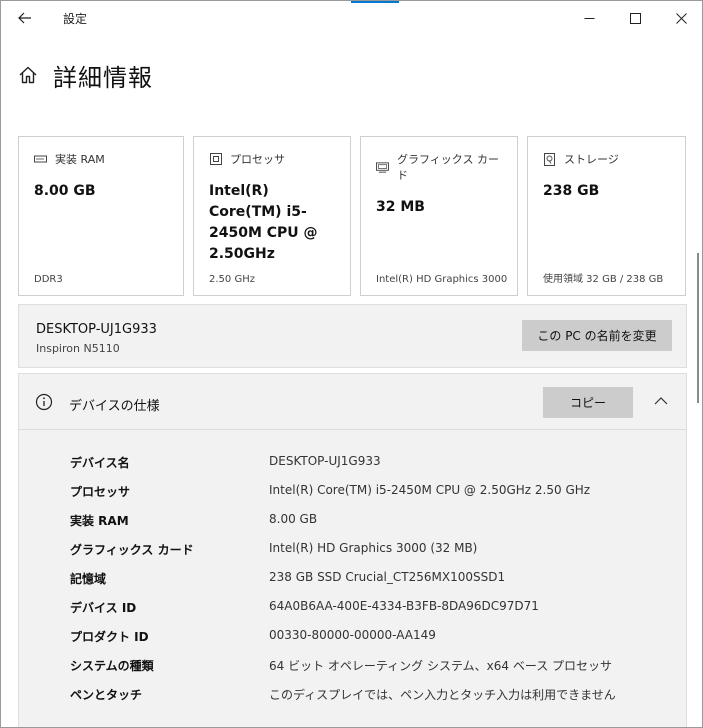 The image size is (703, 728). I want to click on card-footer: DDR3, so click(48, 279).